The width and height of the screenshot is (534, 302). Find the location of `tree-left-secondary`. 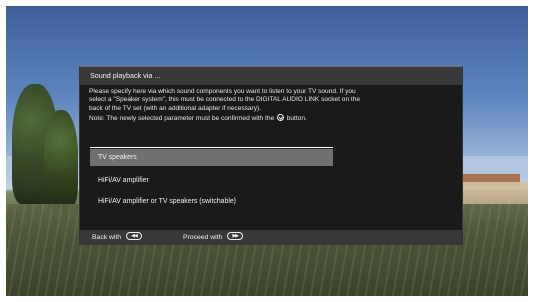

tree-left-secondary is located at coordinates (61, 160).